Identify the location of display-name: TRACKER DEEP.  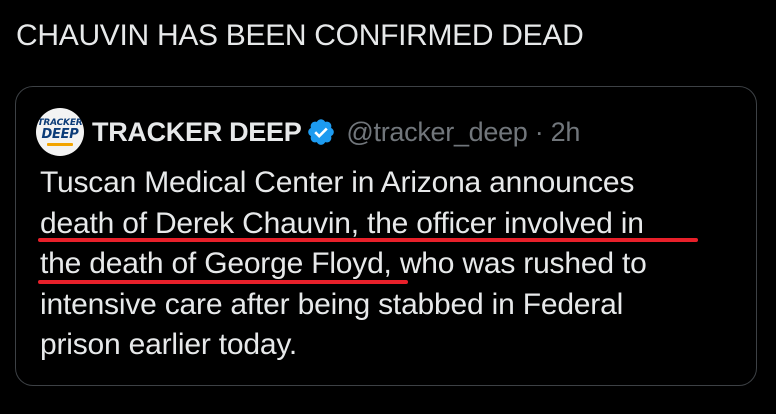
(197, 132).